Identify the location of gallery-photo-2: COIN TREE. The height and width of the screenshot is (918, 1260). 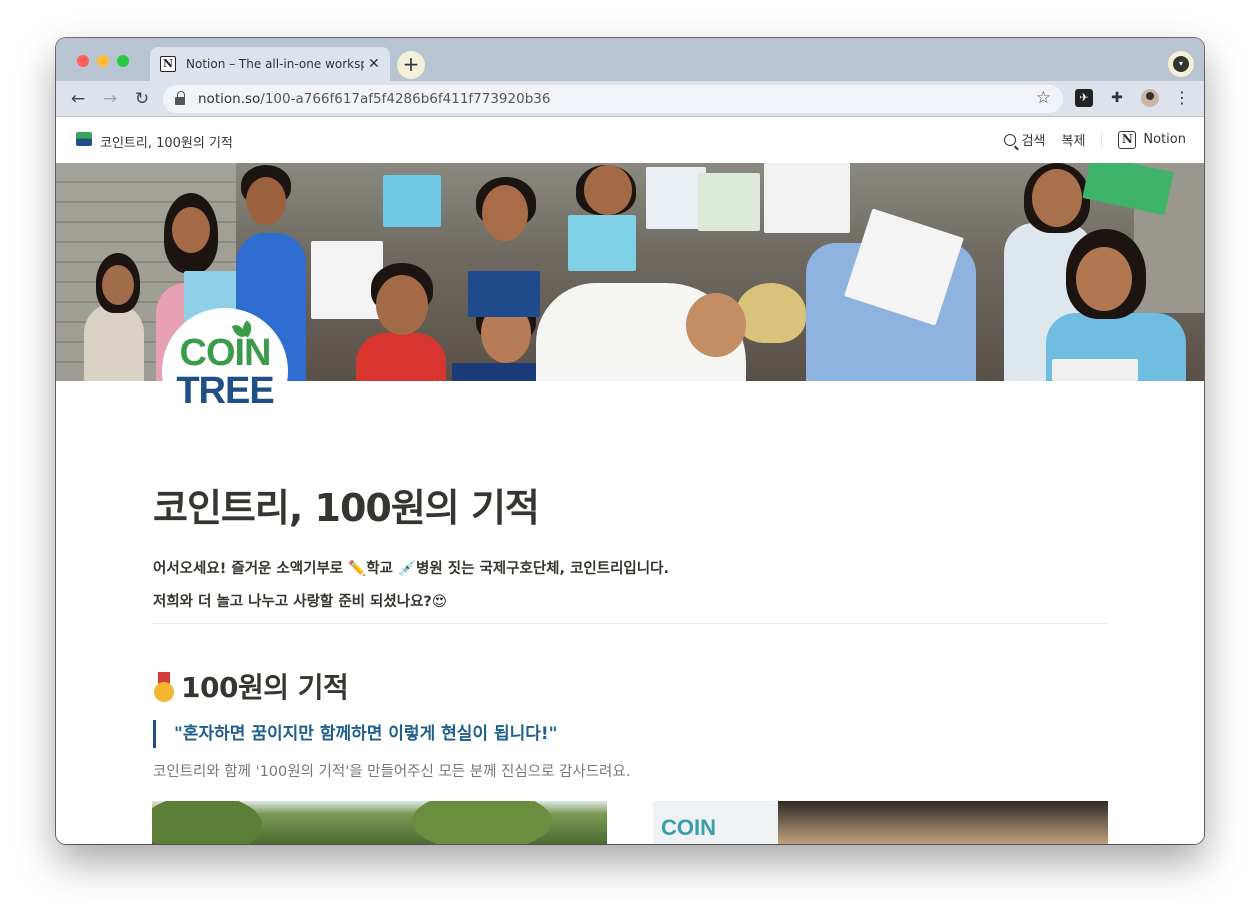
(880, 822).